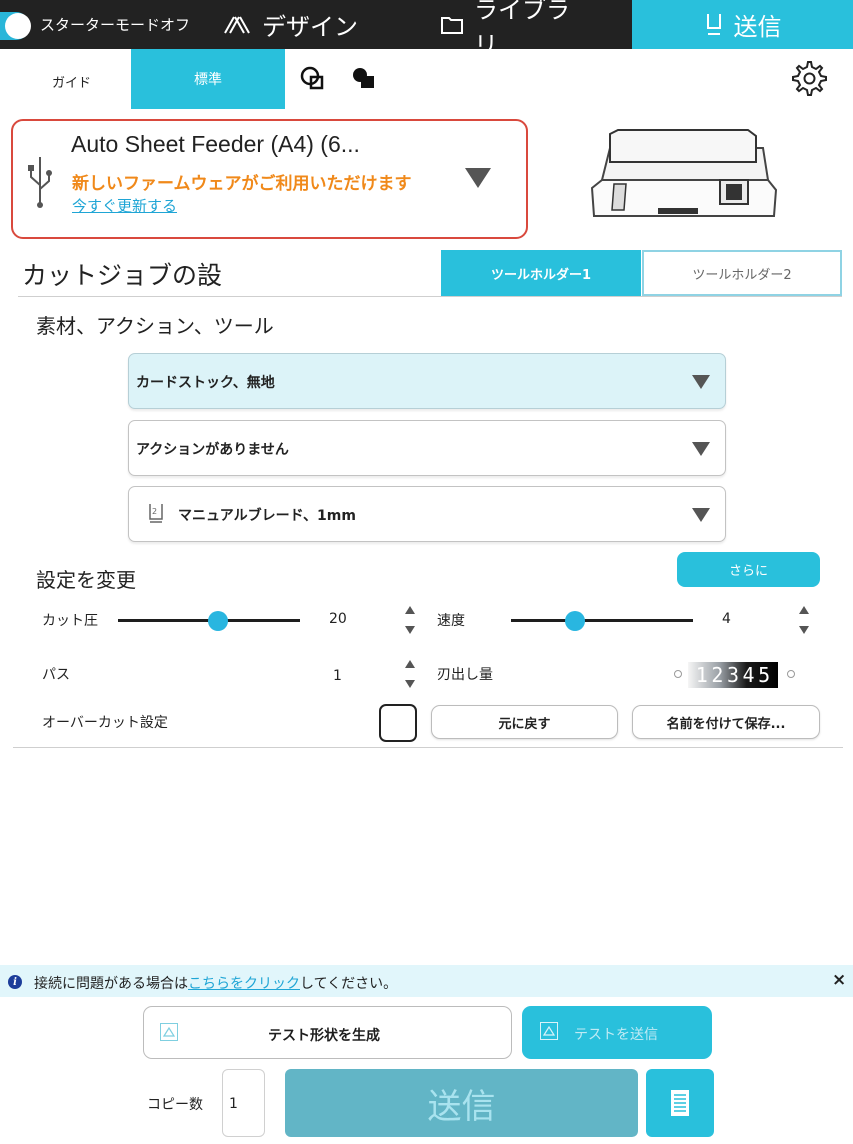 The height and width of the screenshot is (1144, 853). I want to click on usb-icon, so click(40, 184).